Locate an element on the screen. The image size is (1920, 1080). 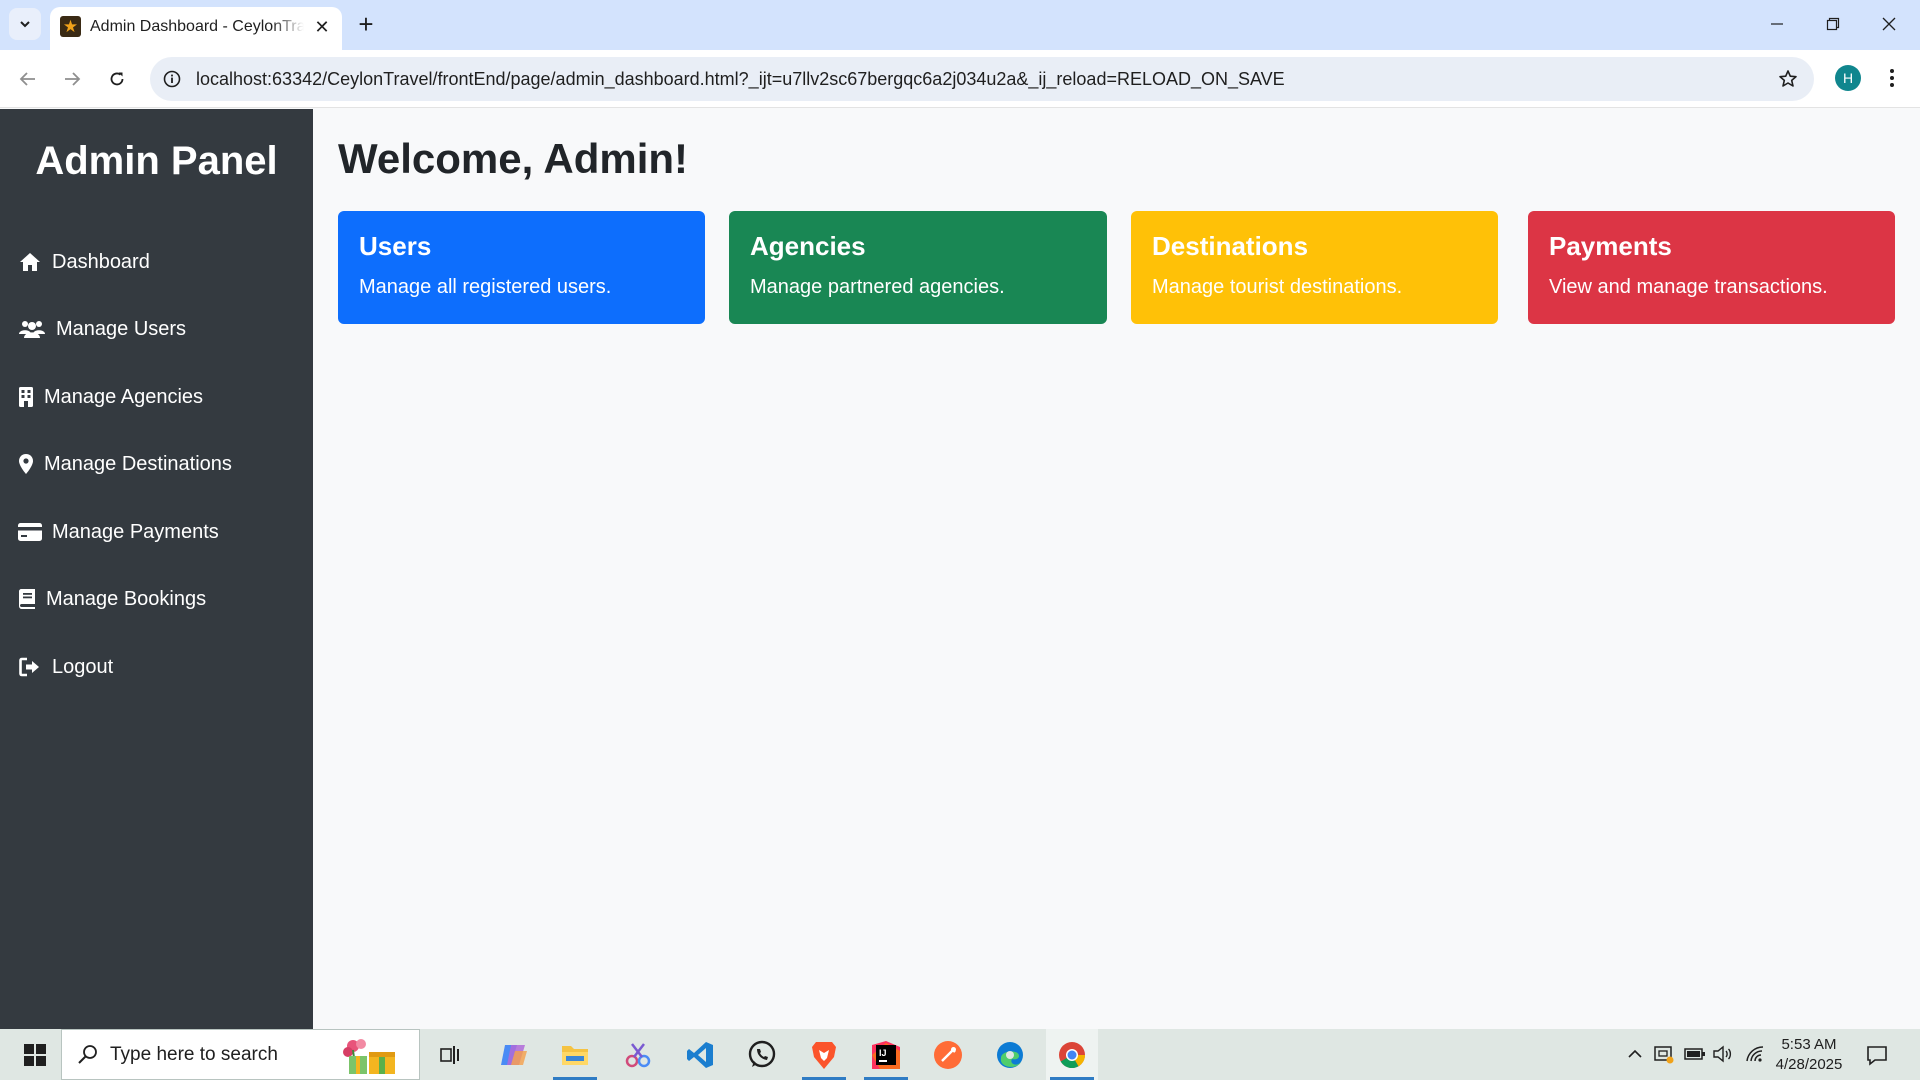
profile-avatar: H is located at coordinates (1848, 78).